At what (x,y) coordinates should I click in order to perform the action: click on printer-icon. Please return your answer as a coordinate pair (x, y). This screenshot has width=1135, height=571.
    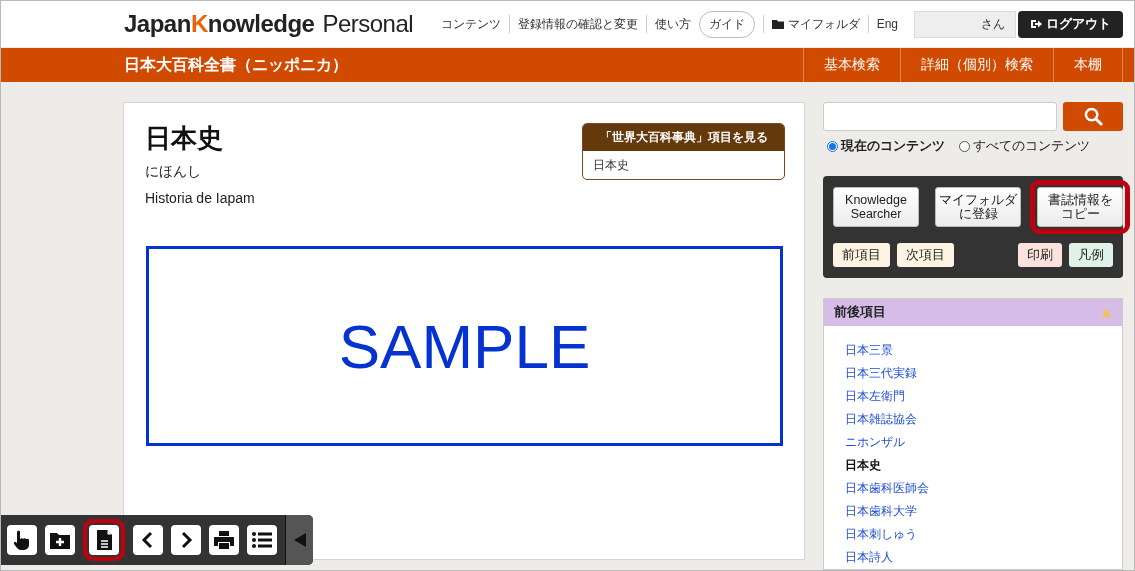
    Looking at the image, I should click on (224, 540).